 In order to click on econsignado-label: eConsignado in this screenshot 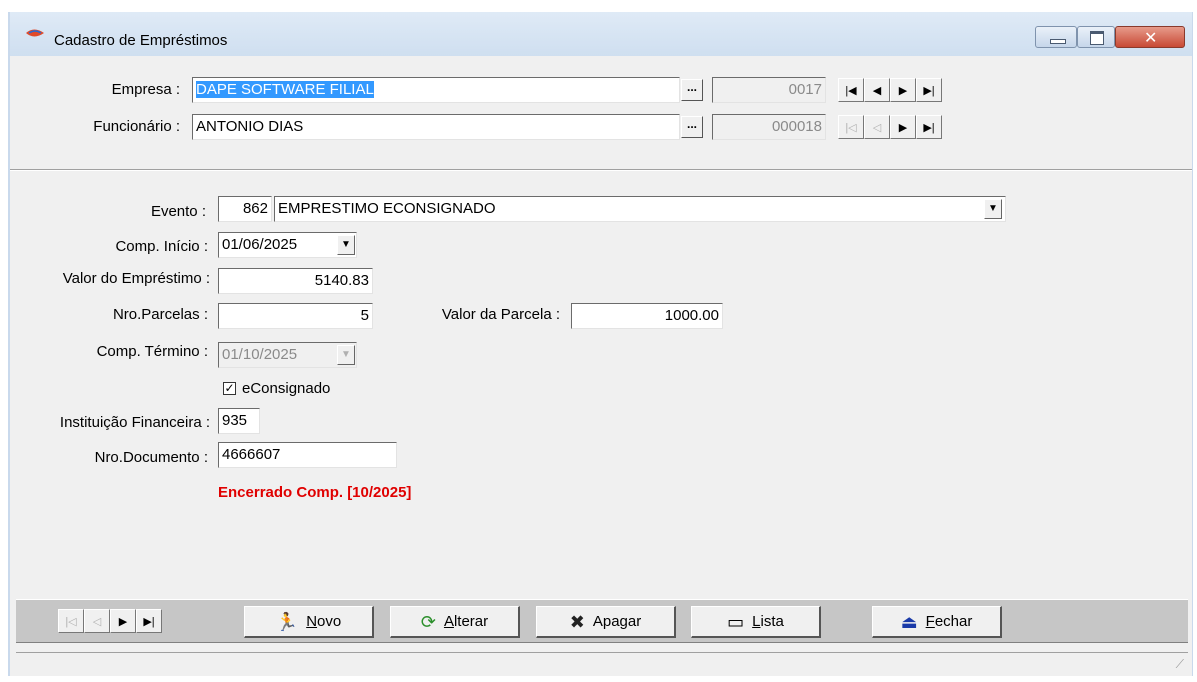, I will do `click(286, 388)`.